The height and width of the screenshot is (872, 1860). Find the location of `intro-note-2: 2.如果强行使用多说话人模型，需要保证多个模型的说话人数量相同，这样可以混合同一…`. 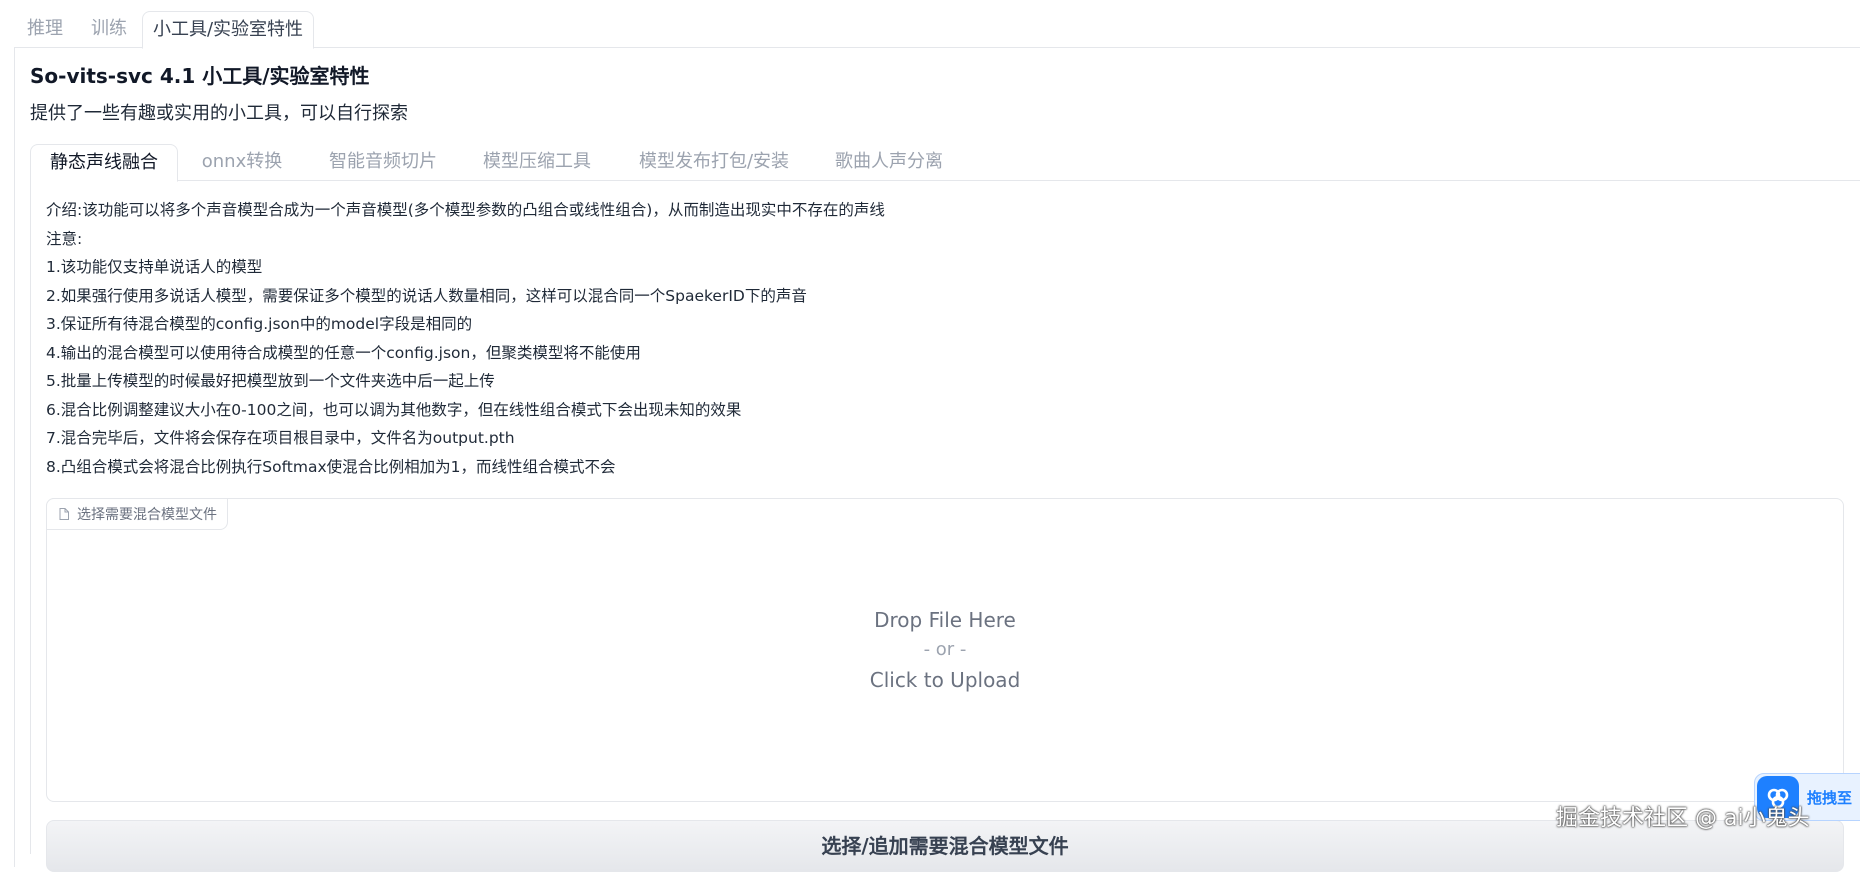

intro-note-2: 2.如果强行使用多说话人模型，需要保证多个模型的说话人数量相同，这样可以混合同一… is located at coordinates (426, 295).